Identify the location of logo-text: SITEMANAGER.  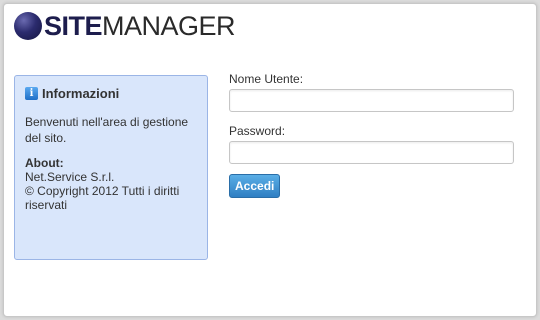
(140, 25).